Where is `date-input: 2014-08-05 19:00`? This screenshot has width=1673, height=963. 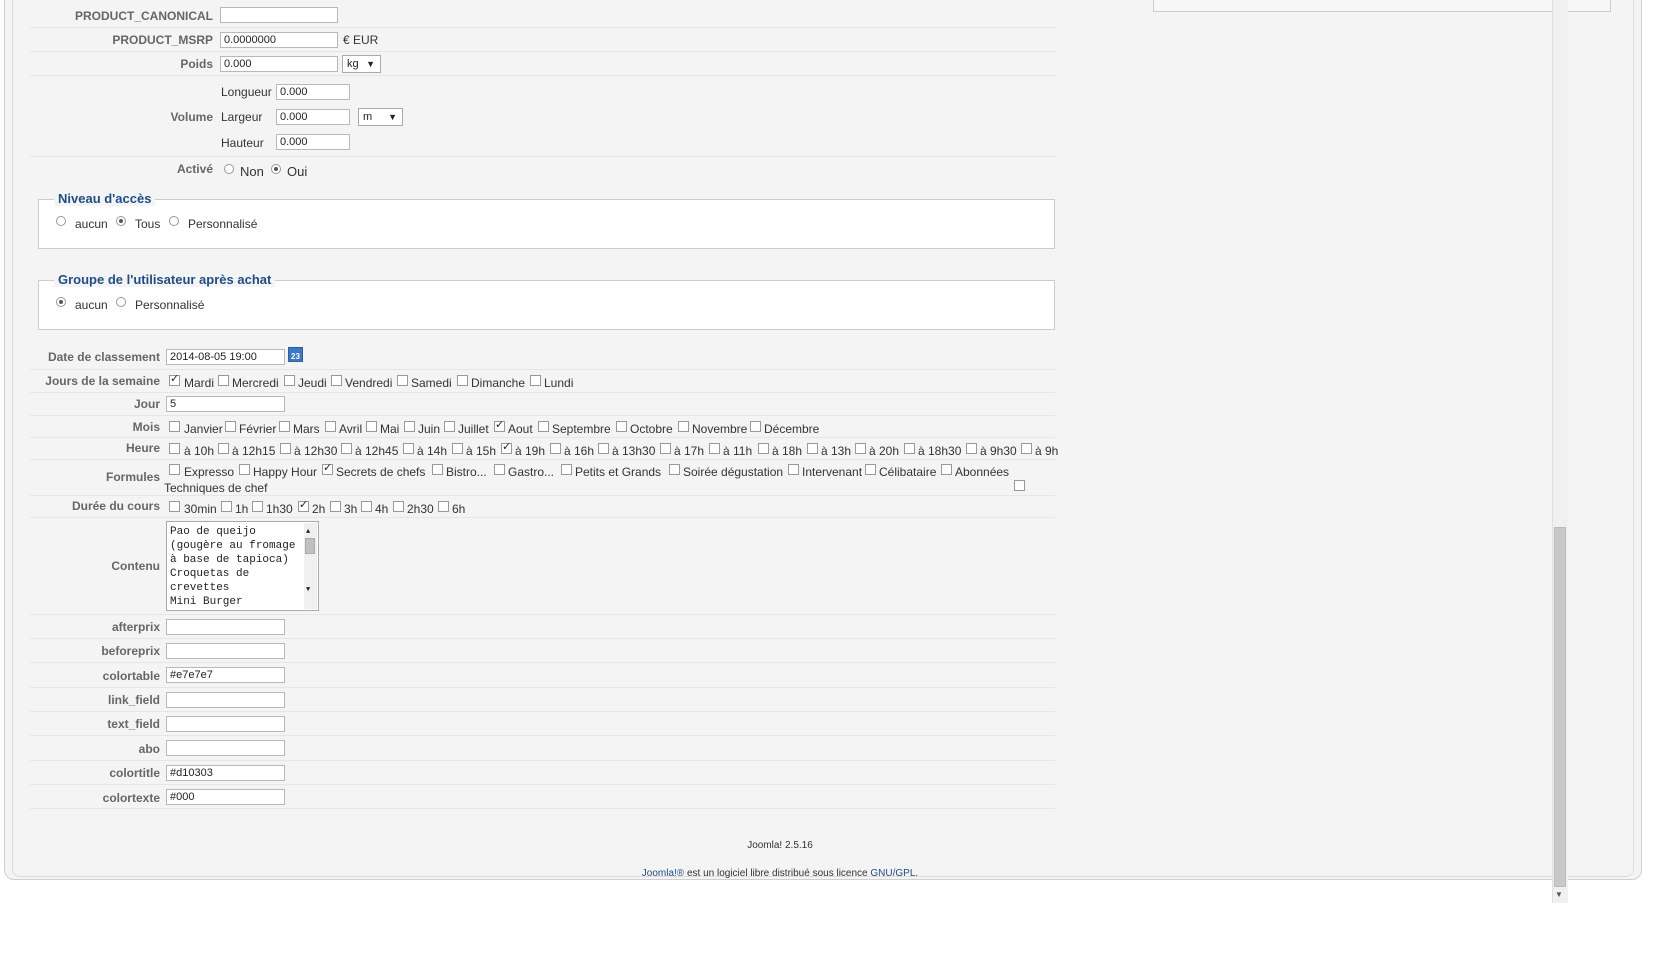
date-input: 2014-08-05 19:00 is located at coordinates (225, 357).